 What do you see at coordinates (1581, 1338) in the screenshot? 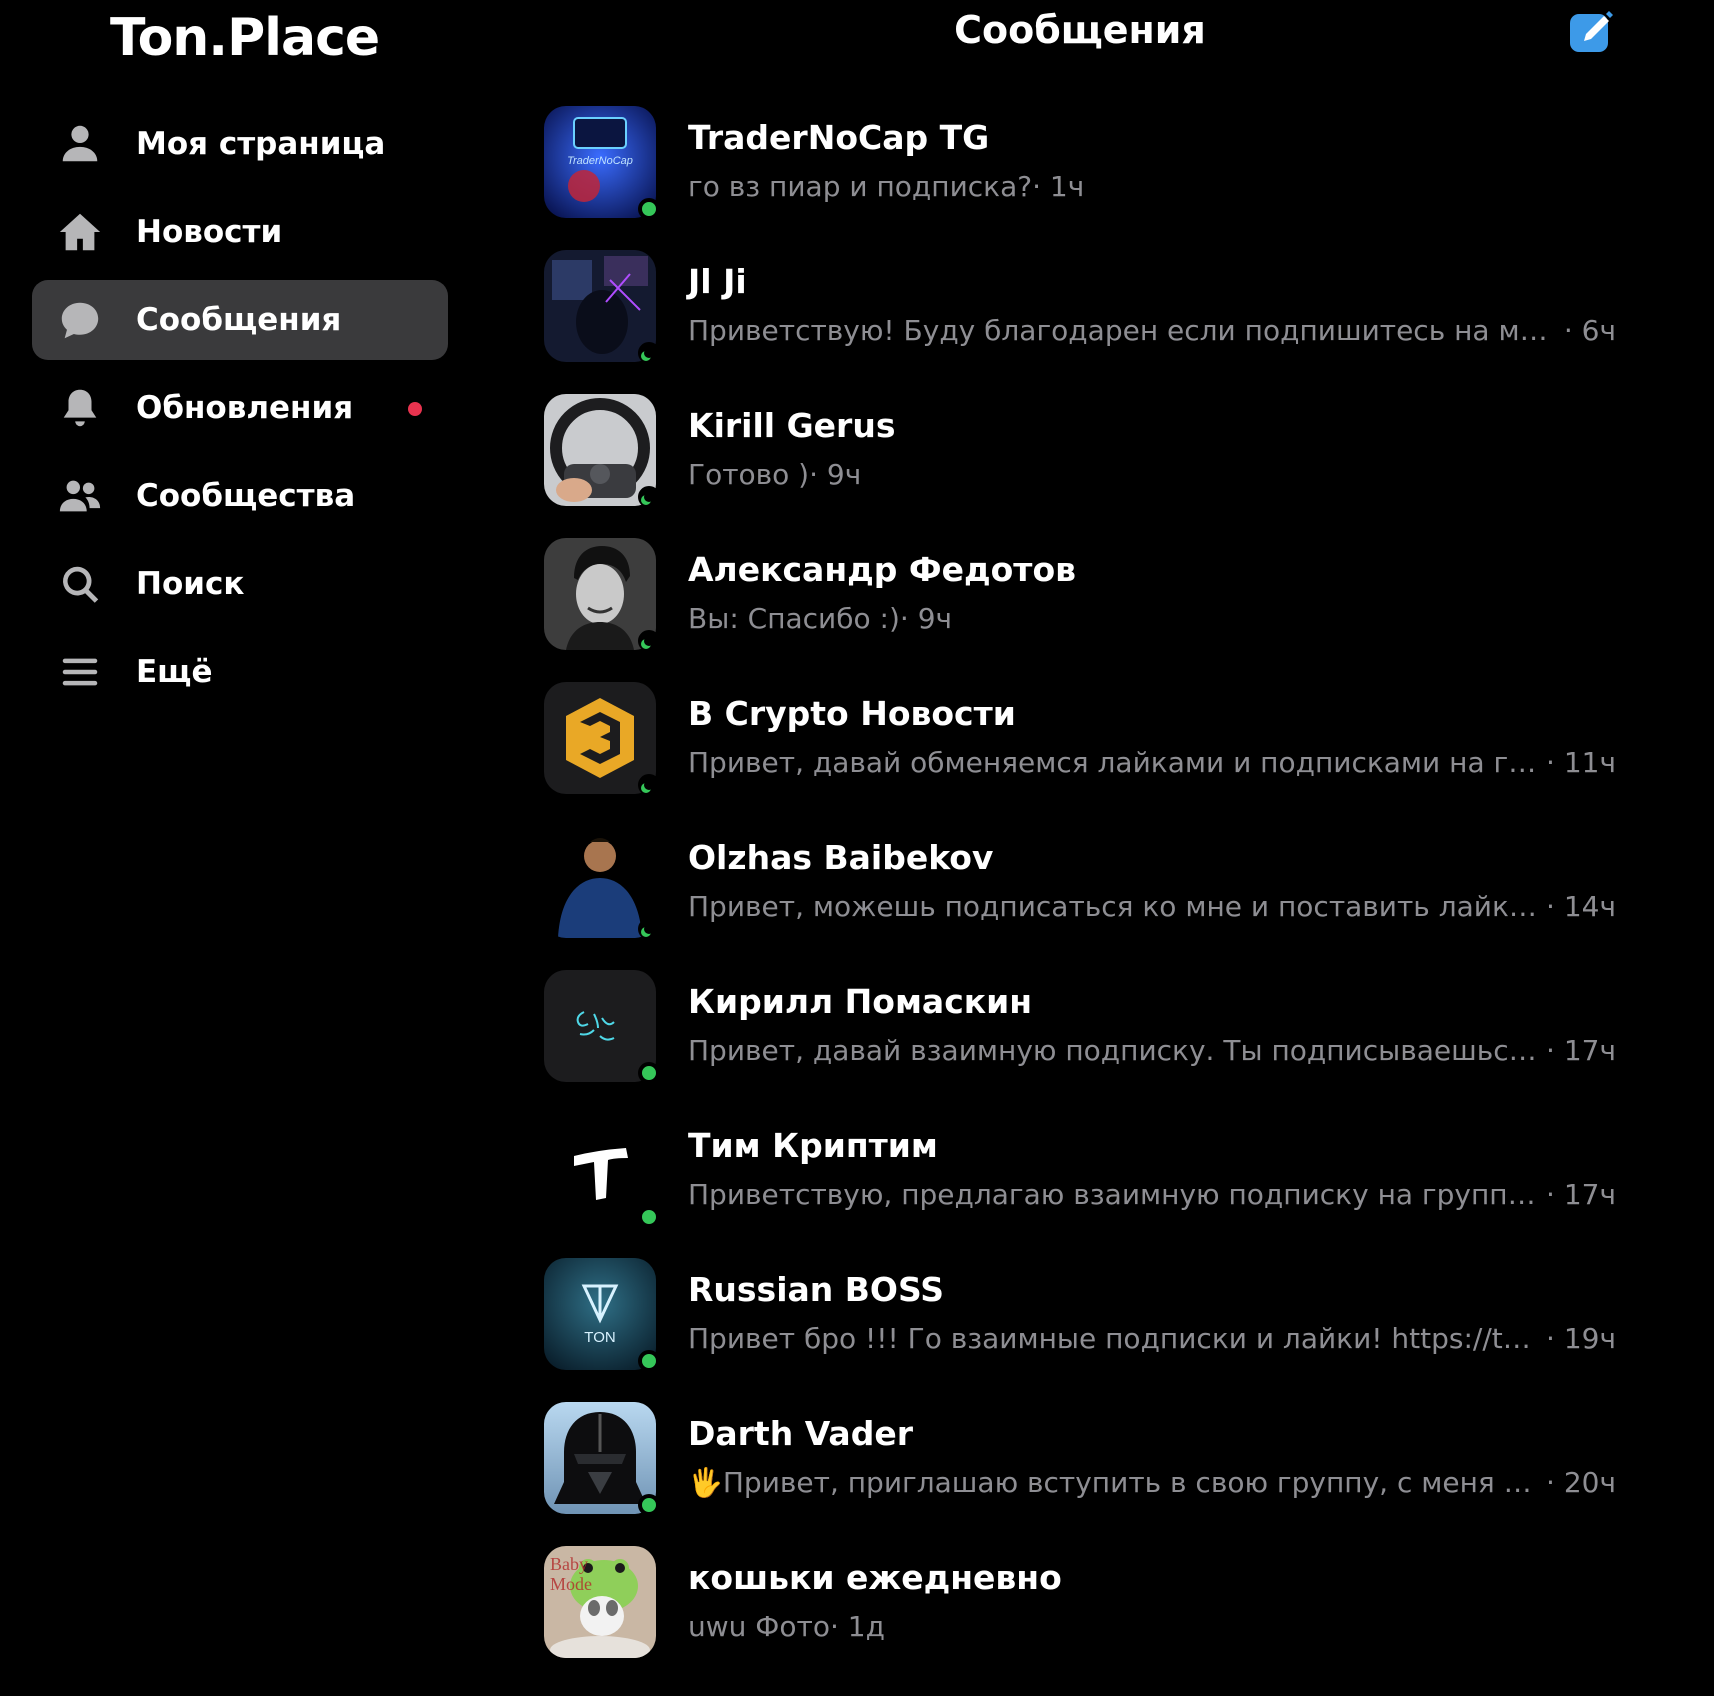
I see `message-time: · 19ч` at bounding box center [1581, 1338].